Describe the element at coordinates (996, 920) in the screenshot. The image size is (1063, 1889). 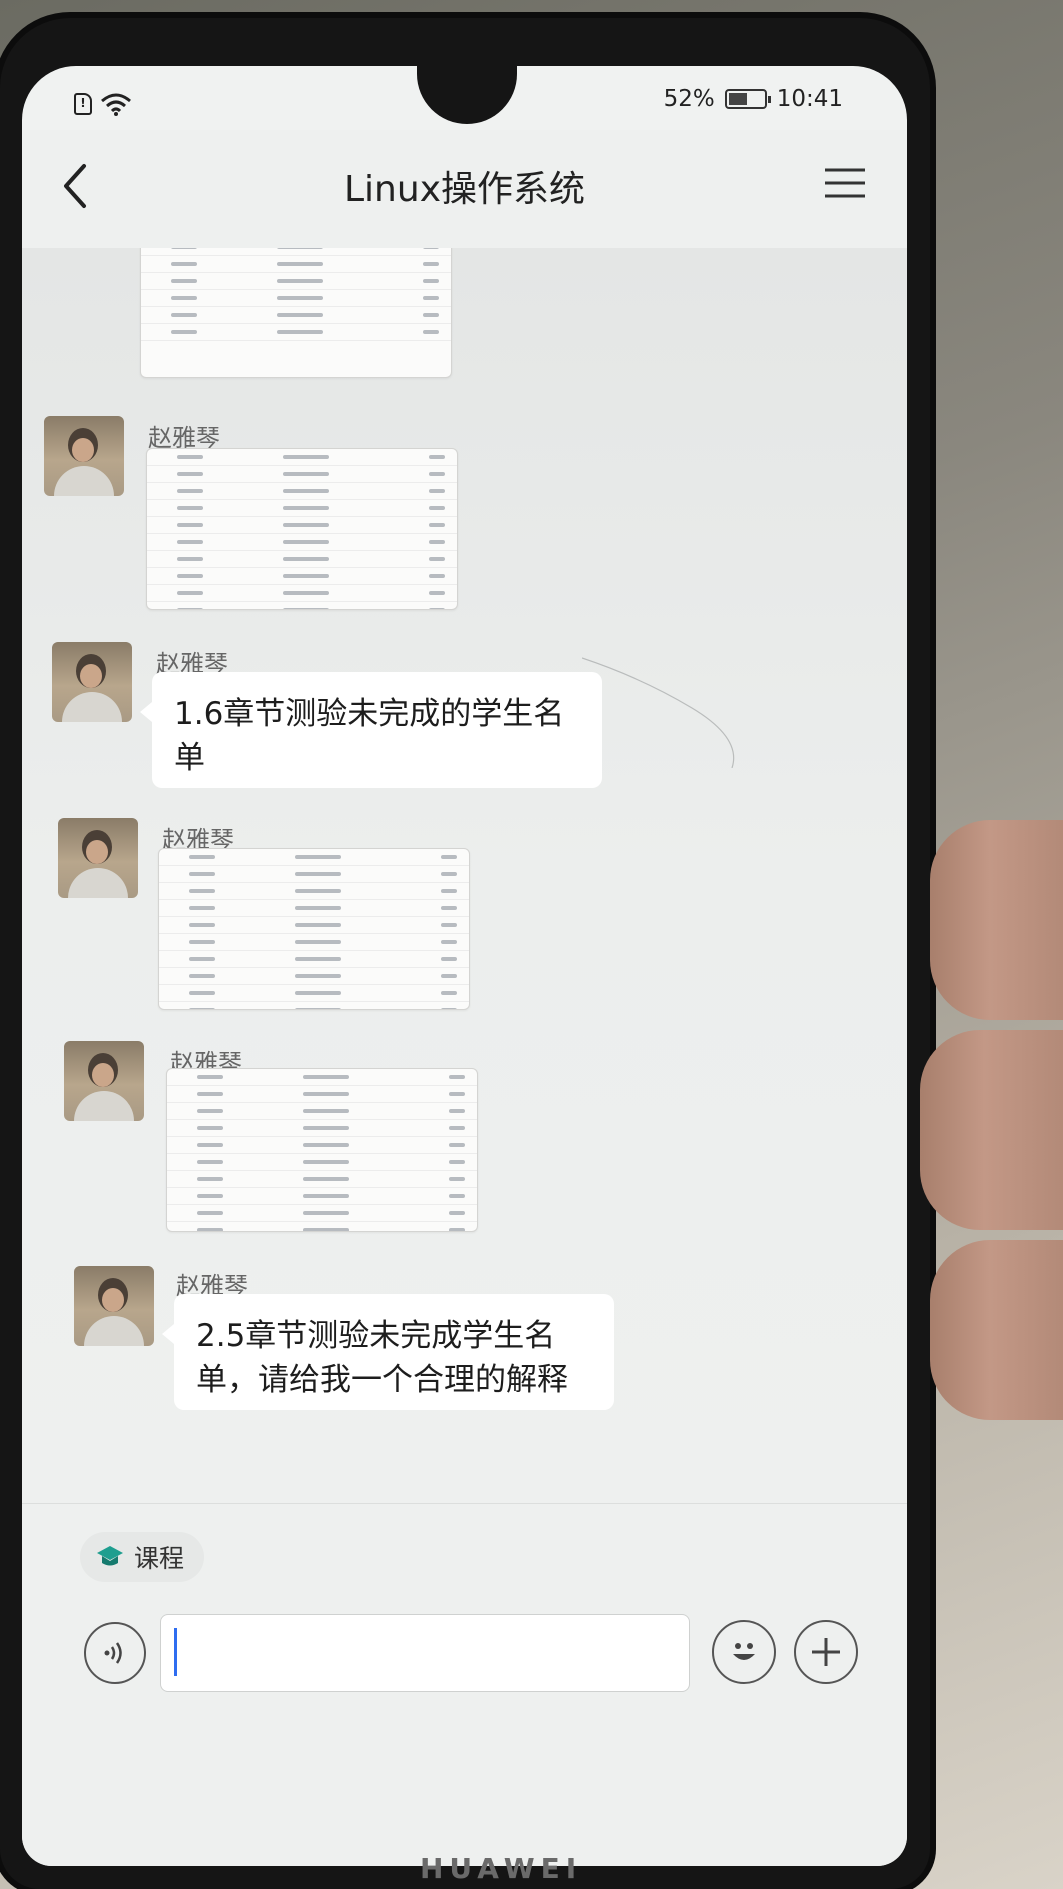
I see `finger` at that location.